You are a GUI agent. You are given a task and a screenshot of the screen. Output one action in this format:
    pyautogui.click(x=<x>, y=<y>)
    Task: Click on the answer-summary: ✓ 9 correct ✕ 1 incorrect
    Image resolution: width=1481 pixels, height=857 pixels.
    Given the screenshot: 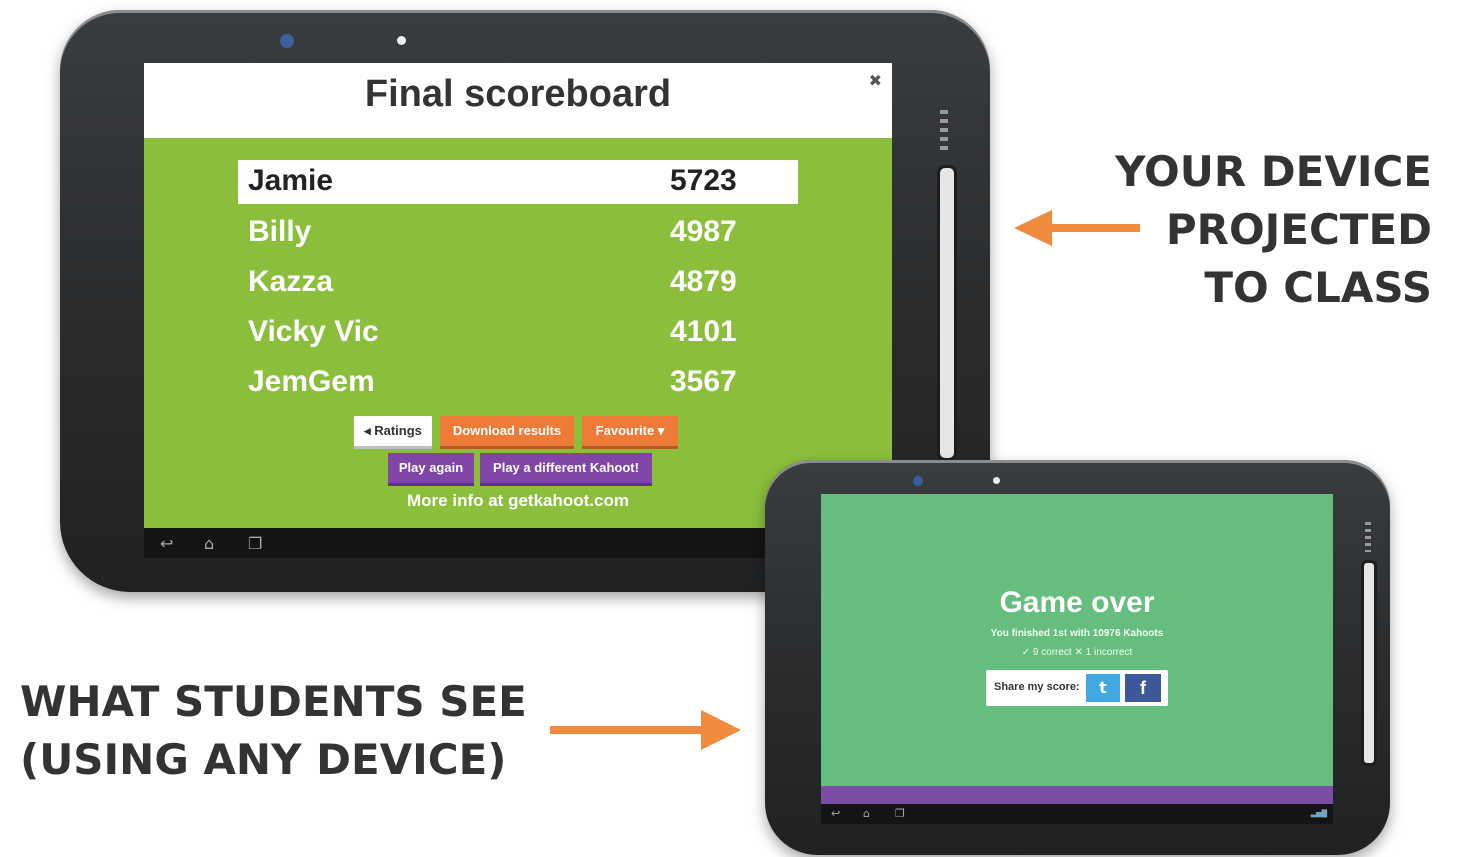 What is the action you would take?
    pyautogui.click(x=1077, y=652)
    